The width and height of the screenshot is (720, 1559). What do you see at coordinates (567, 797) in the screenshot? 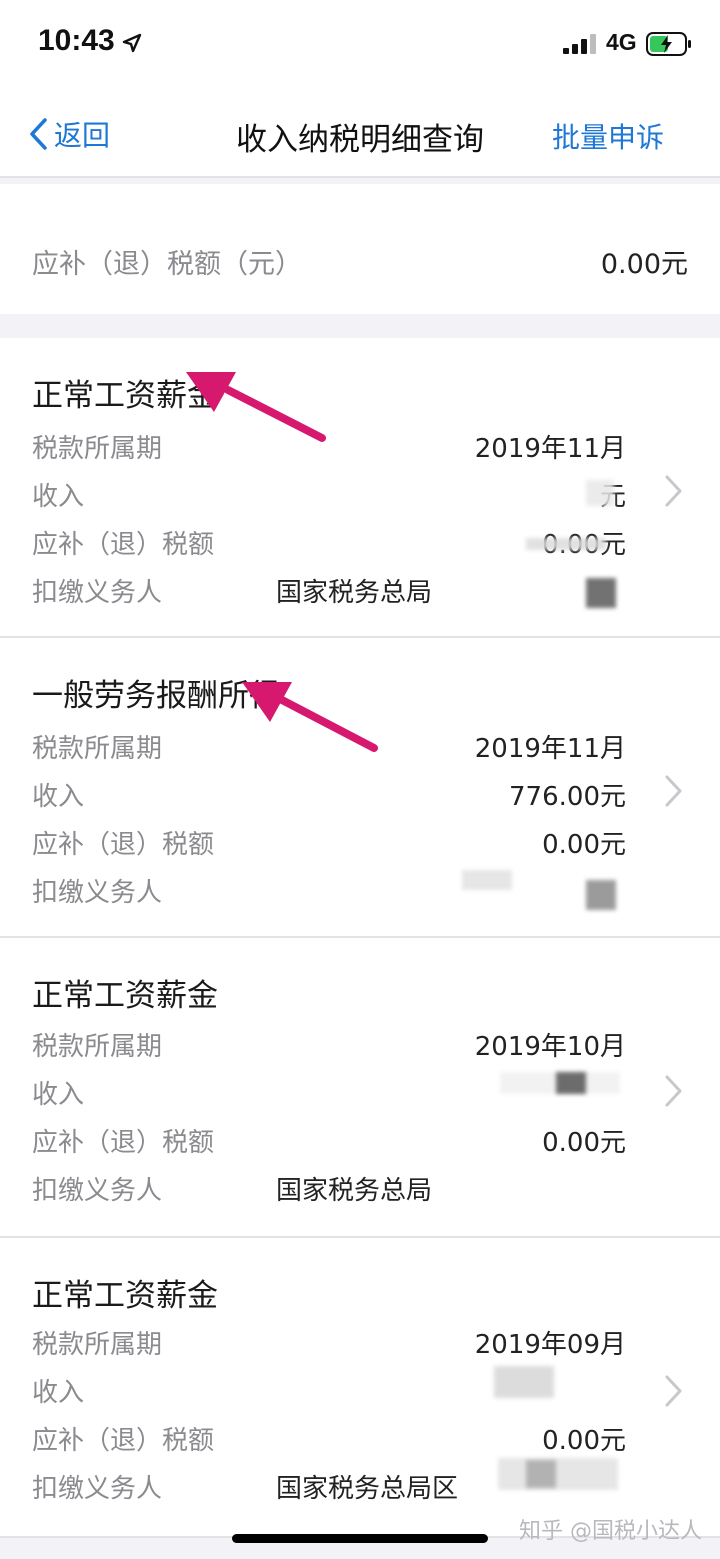
I see `income-value: 776.00元` at bounding box center [567, 797].